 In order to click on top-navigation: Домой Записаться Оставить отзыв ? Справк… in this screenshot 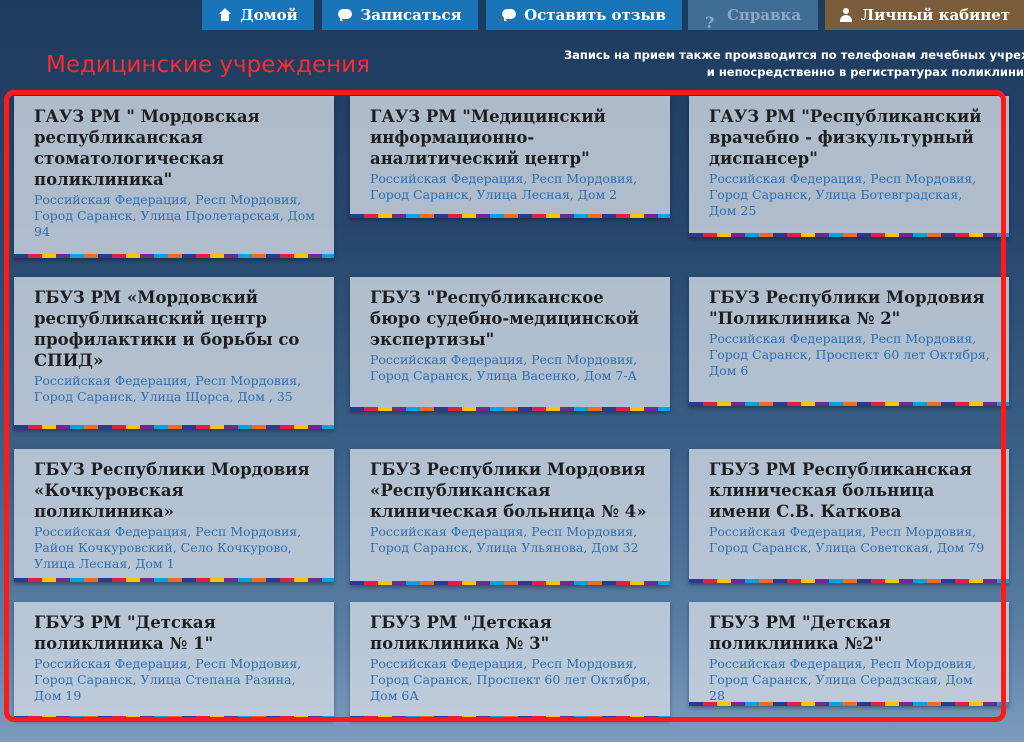, I will do `click(512, 16)`.